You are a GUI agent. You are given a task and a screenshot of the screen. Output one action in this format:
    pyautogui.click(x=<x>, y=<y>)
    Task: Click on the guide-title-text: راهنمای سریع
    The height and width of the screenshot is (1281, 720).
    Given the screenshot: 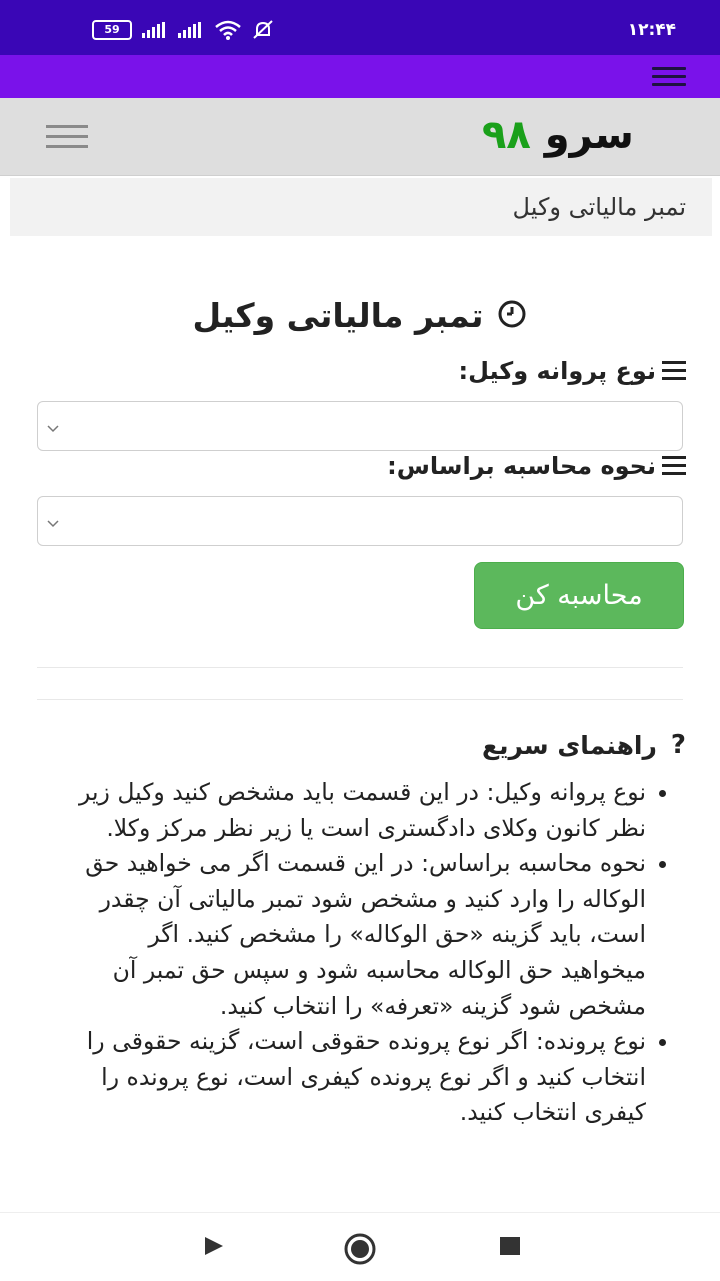 What is the action you would take?
    pyautogui.click(x=569, y=745)
    